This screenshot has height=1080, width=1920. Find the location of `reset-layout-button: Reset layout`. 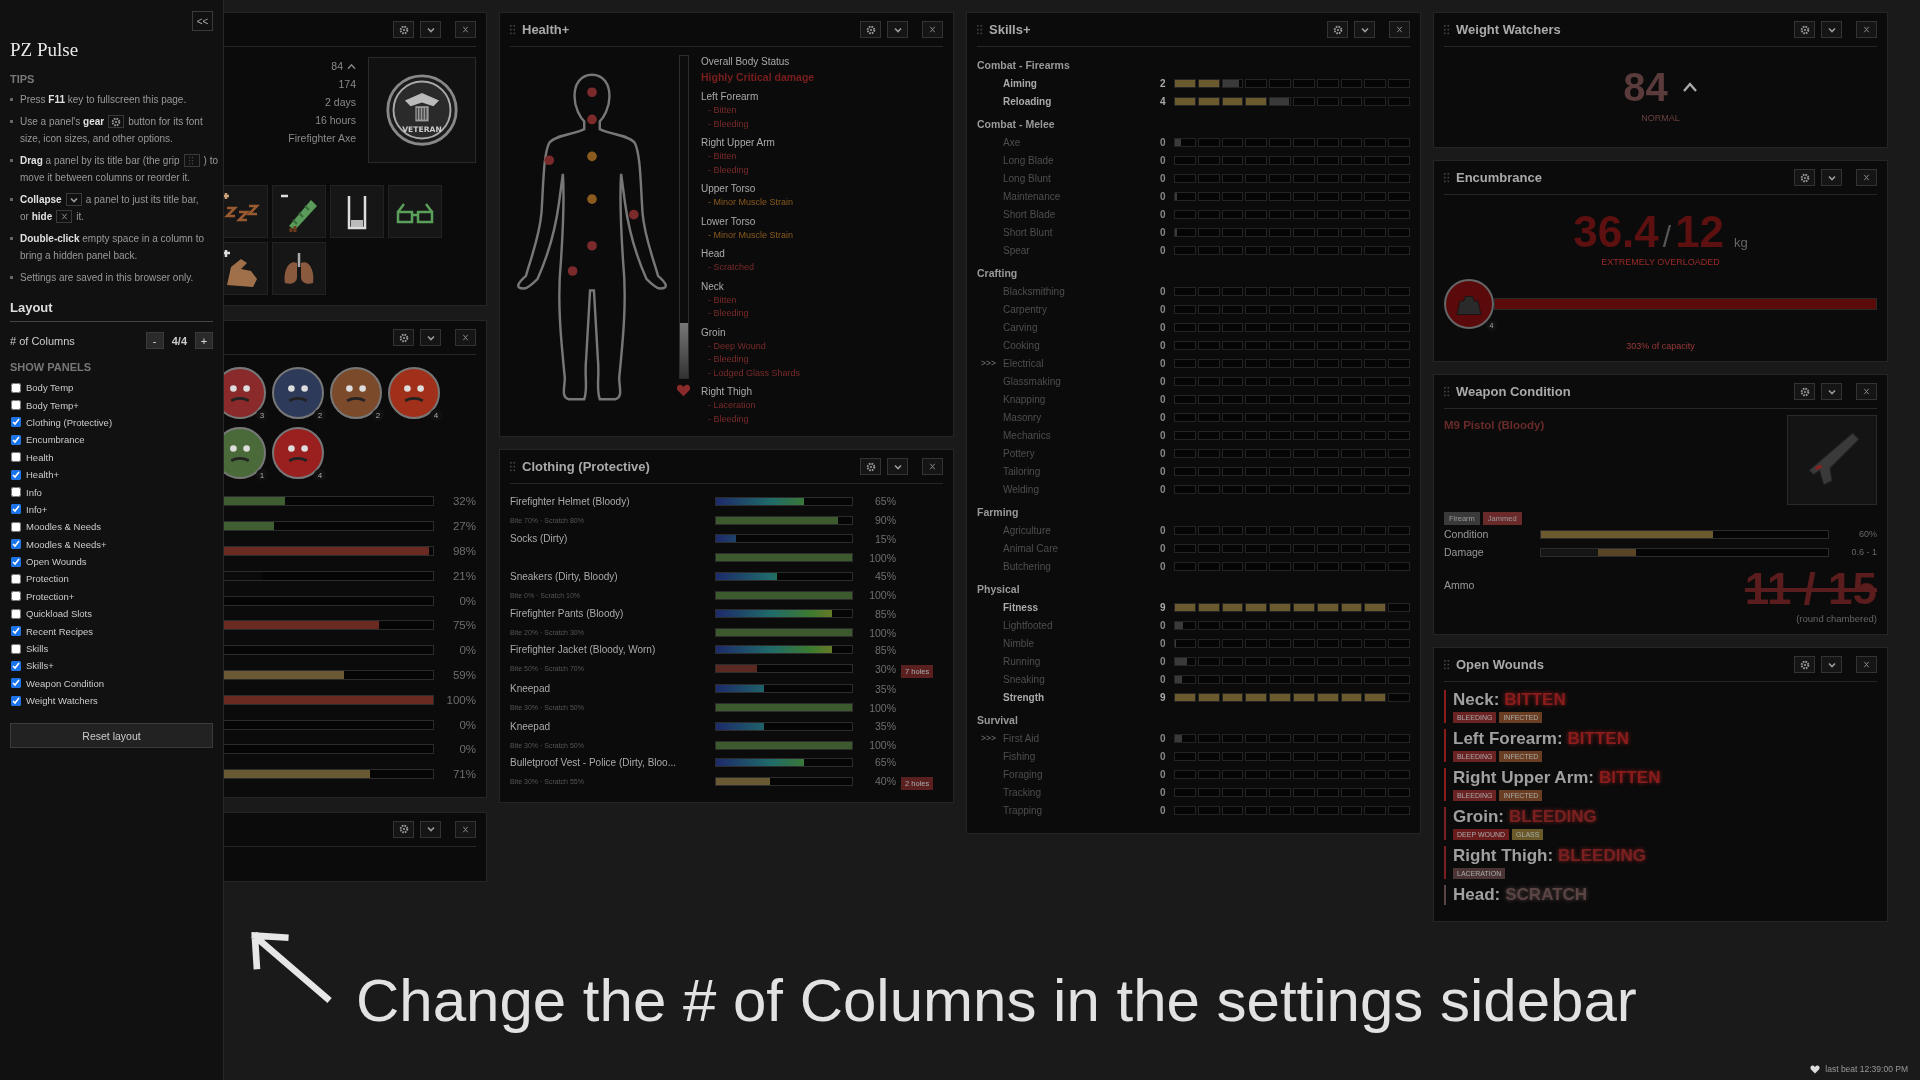

reset-layout-button: Reset layout is located at coordinates (111, 736).